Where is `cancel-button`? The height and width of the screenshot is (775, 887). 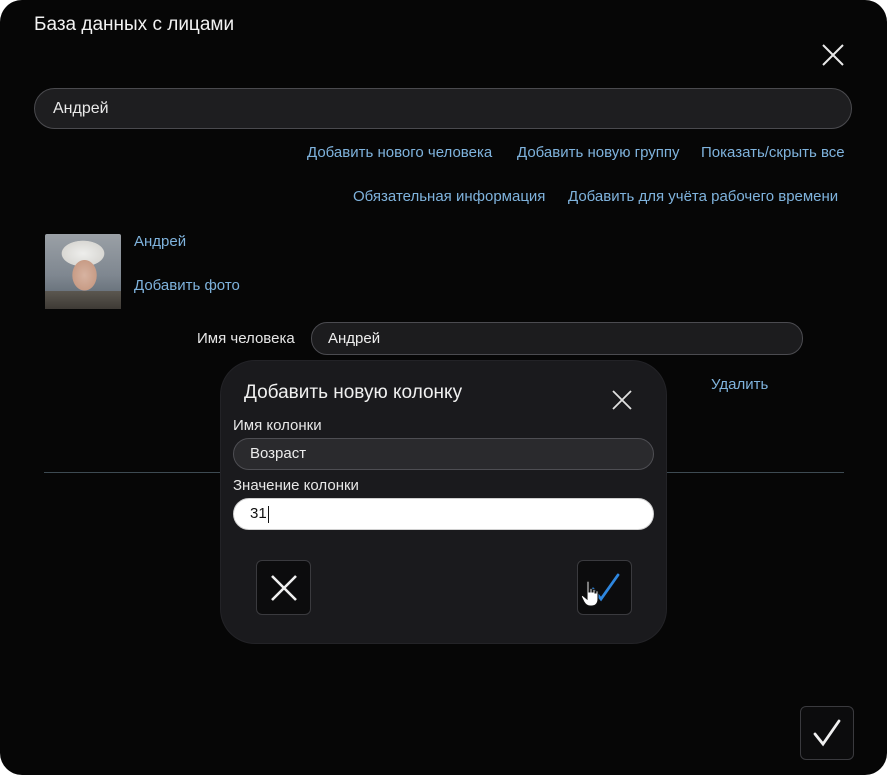 cancel-button is located at coordinates (283, 587).